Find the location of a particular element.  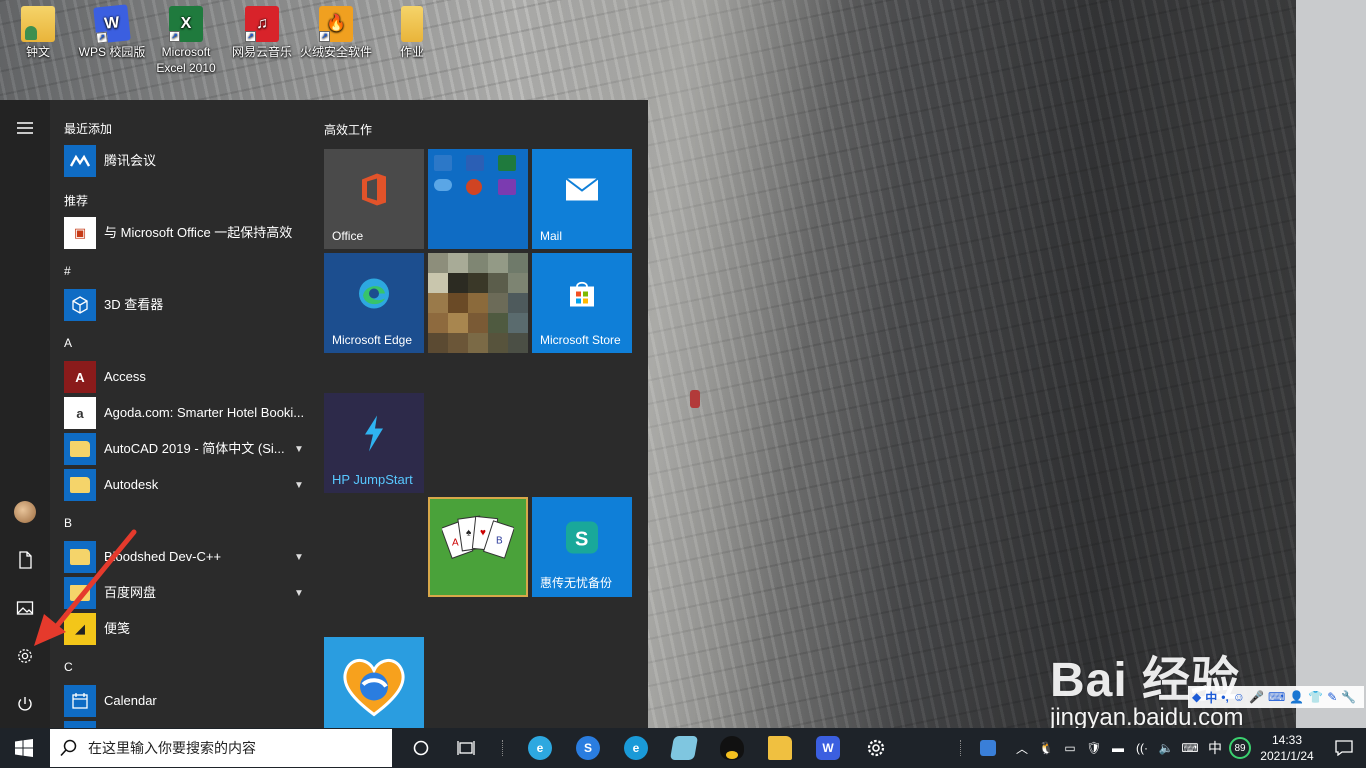

app-next-partial is located at coordinates (186, 723).